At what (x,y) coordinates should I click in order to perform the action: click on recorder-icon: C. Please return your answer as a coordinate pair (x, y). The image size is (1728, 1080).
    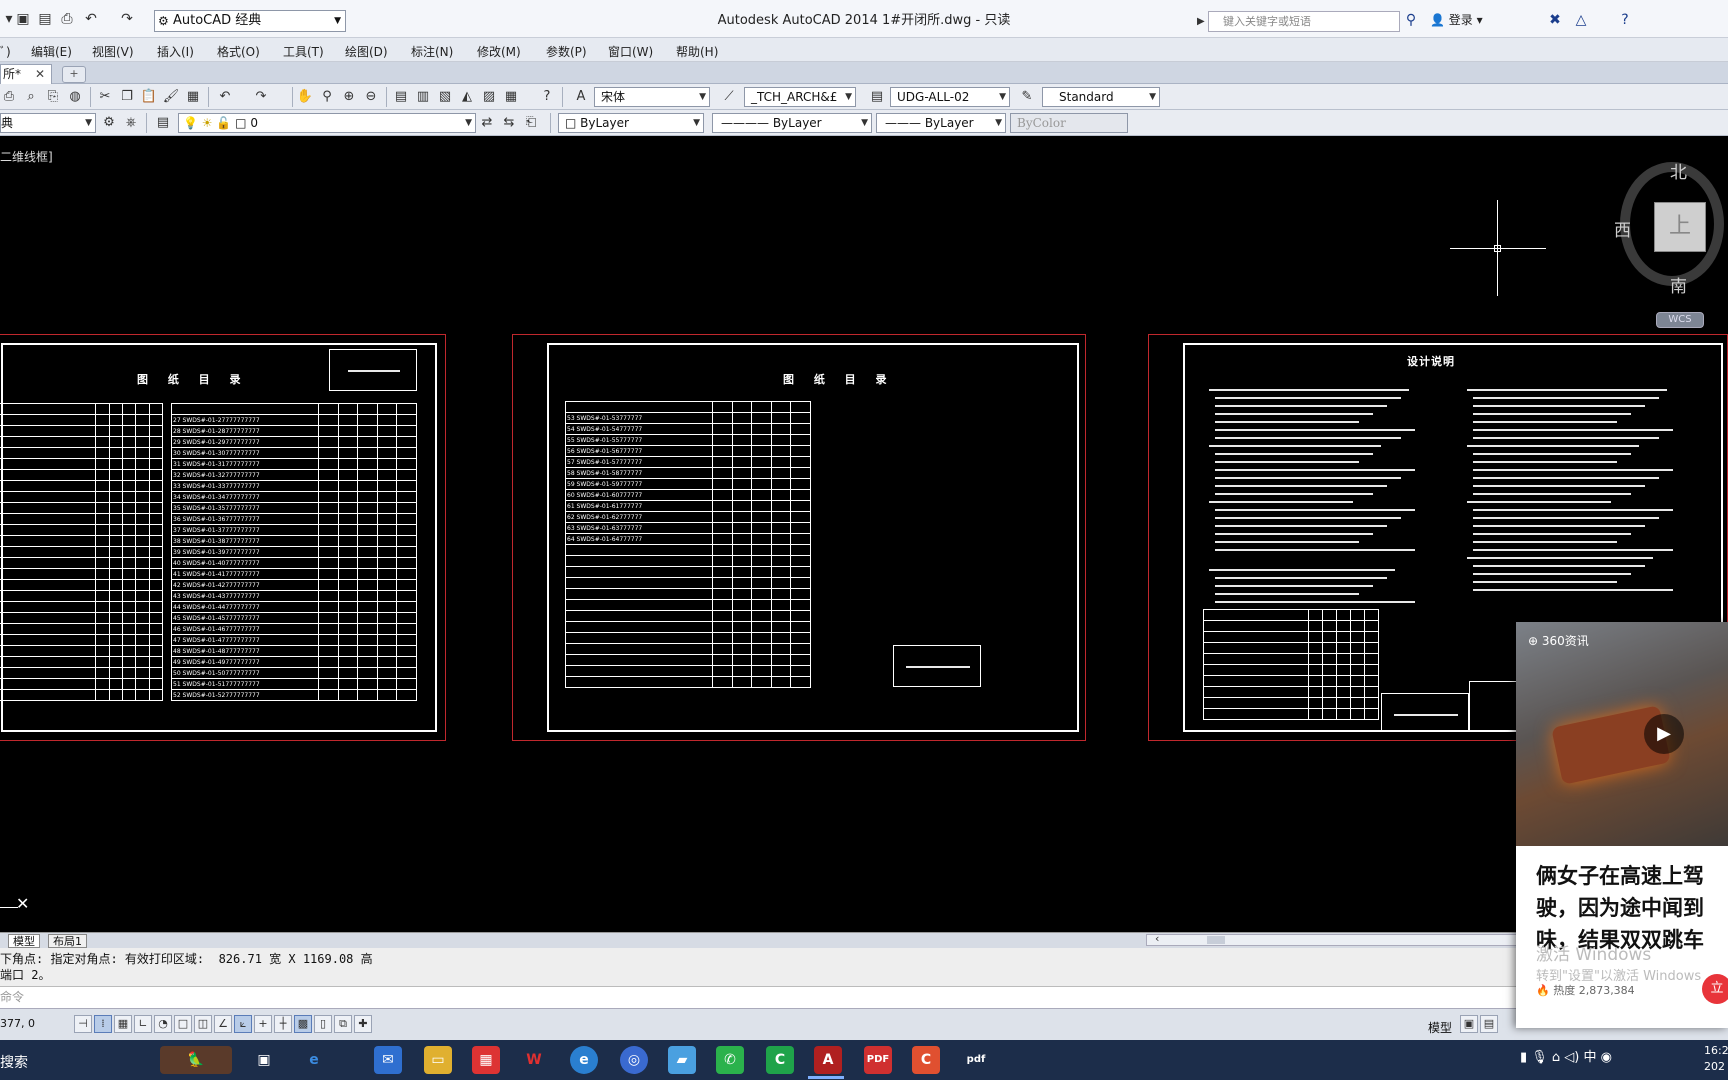
    Looking at the image, I should click on (926, 1060).